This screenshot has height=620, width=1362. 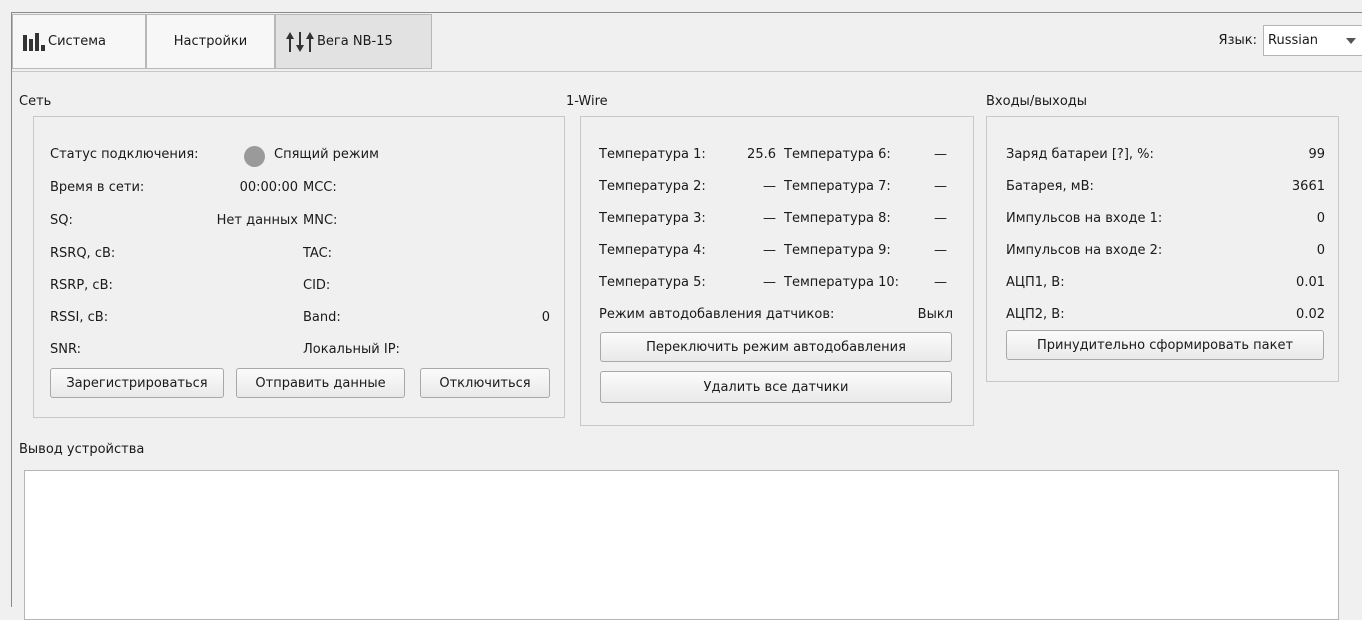 What do you see at coordinates (769, 282) in the screenshot?
I see `temp5-value: —` at bounding box center [769, 282].